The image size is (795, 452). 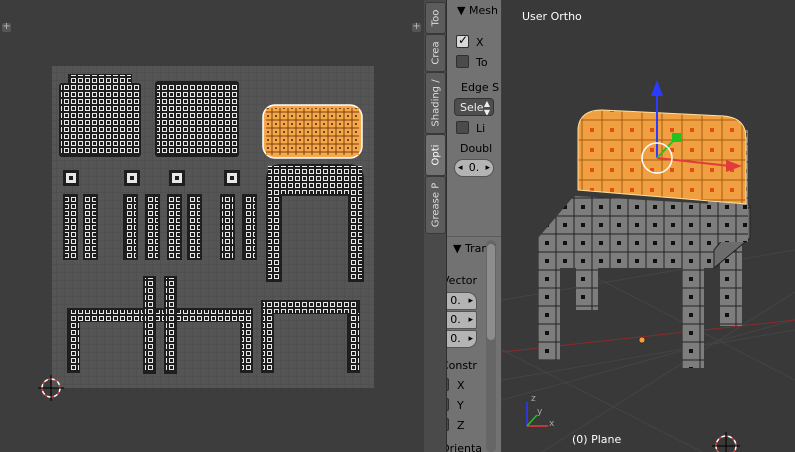 I want to click on constraint-z-checkbox, so click(x=448, y=424).